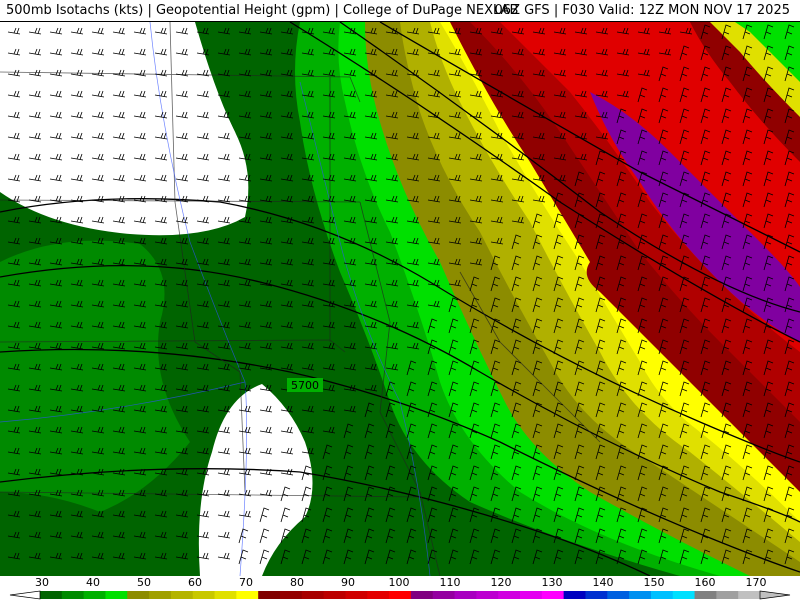 Image resolution: width=800 pixels, height=600 pixels. I want to click on legend-label: 110, so click(450, 582).